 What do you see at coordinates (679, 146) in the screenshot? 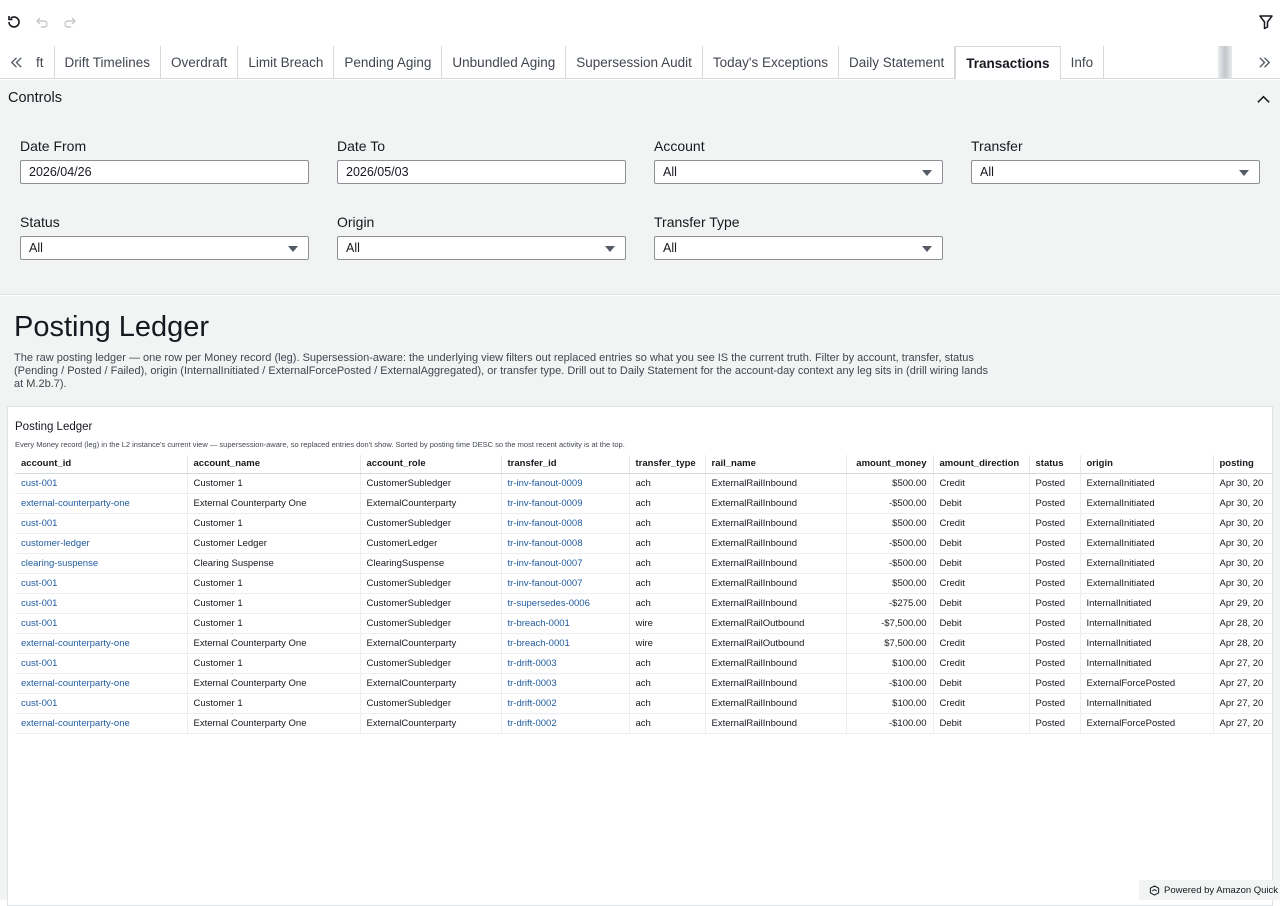
I see `account-label: Account` at bounding box center [679, 146].